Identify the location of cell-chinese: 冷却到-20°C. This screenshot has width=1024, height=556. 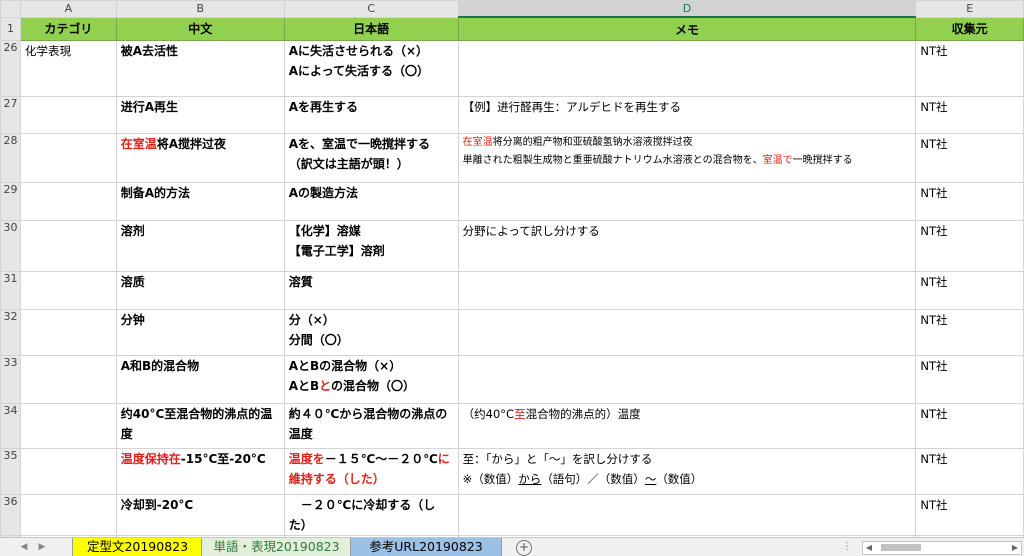
(200, 515).